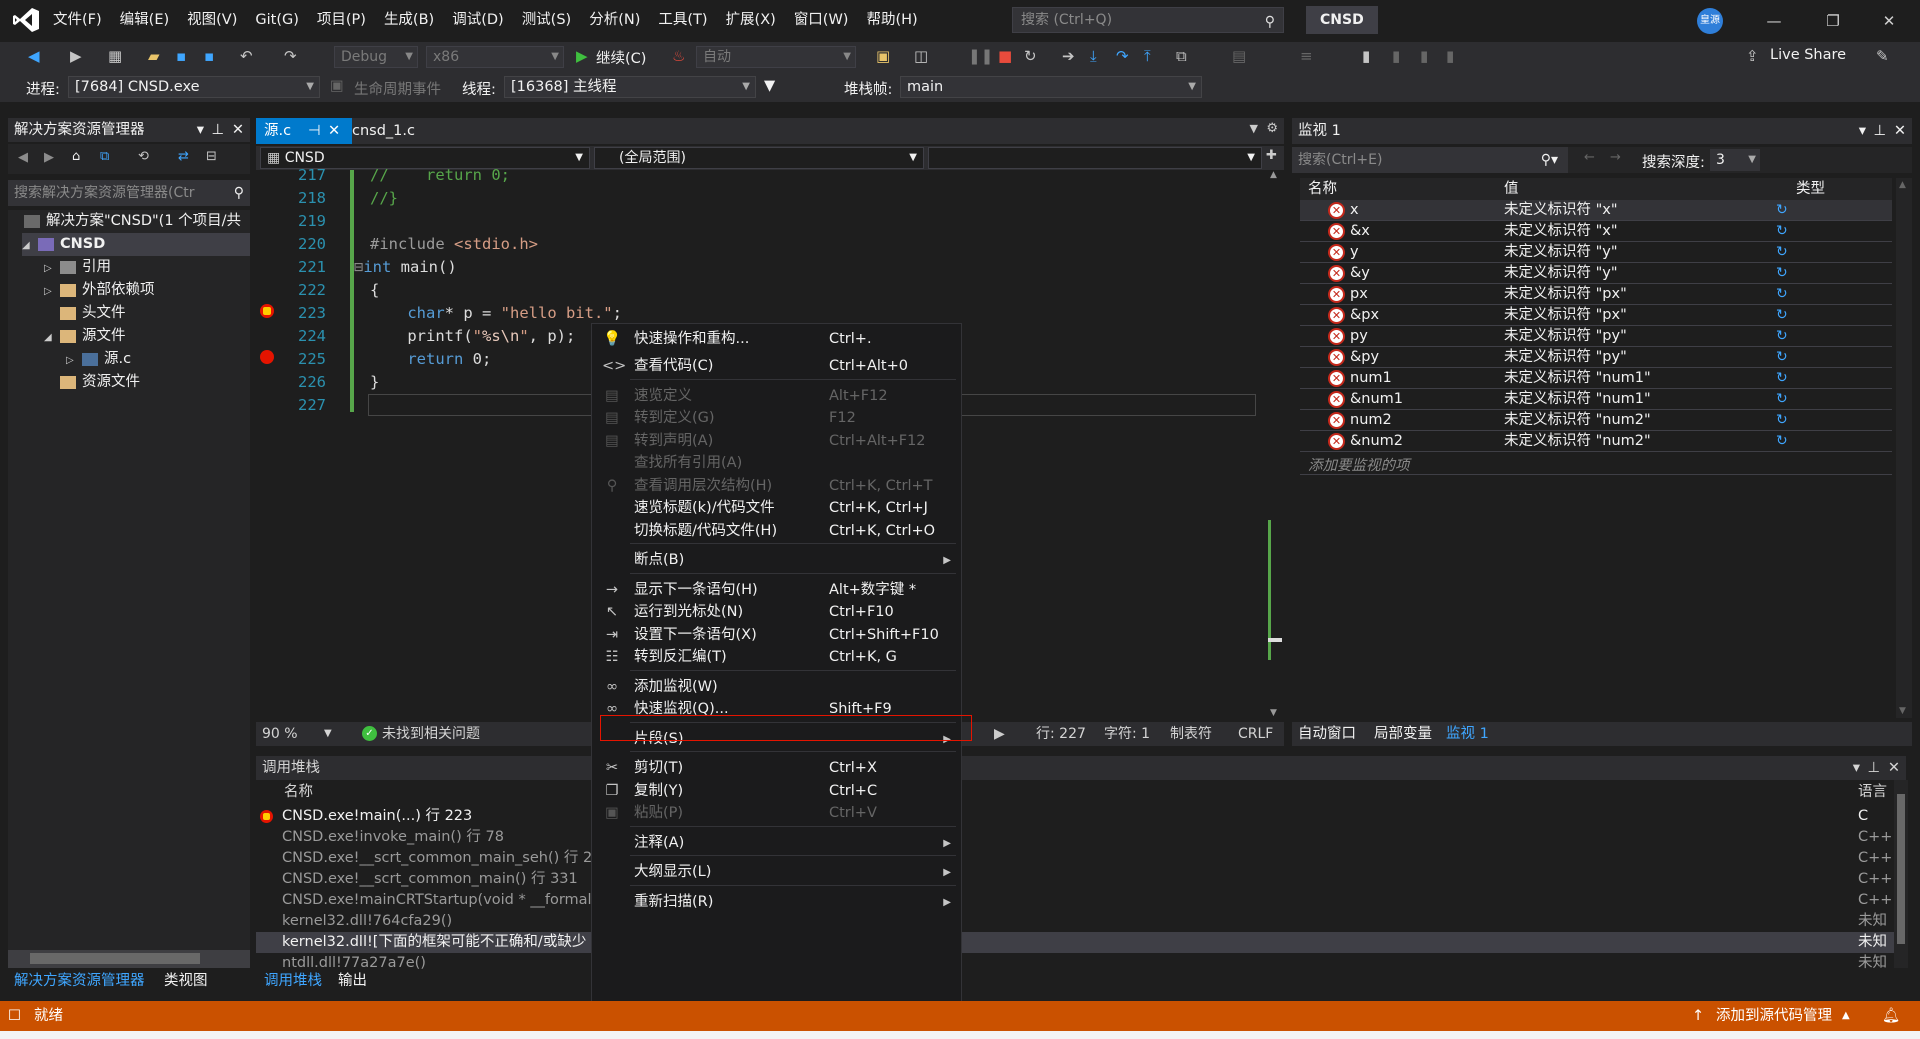 The width and height of the screenshot is (1920, 1039). I want to click on chevron-up-icon: ▲, so click(1846, 1016).